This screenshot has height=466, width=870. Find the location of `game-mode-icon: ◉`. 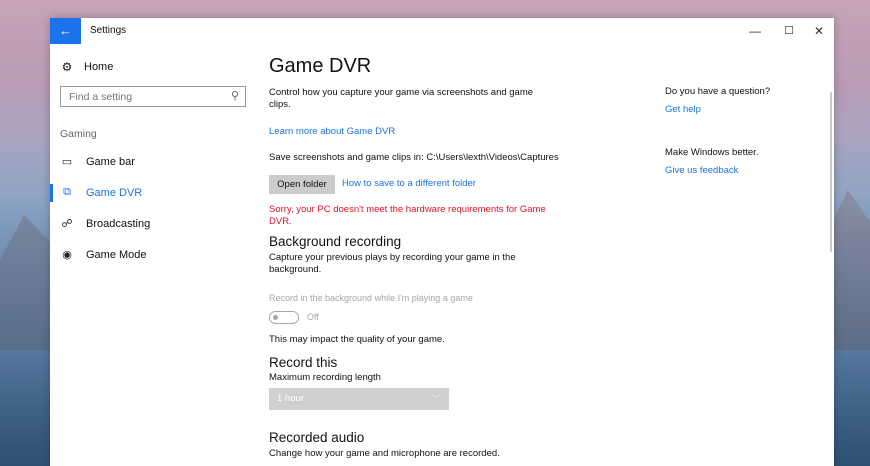

game-mode-icon: ◉ is located at coordinates (67, 255).